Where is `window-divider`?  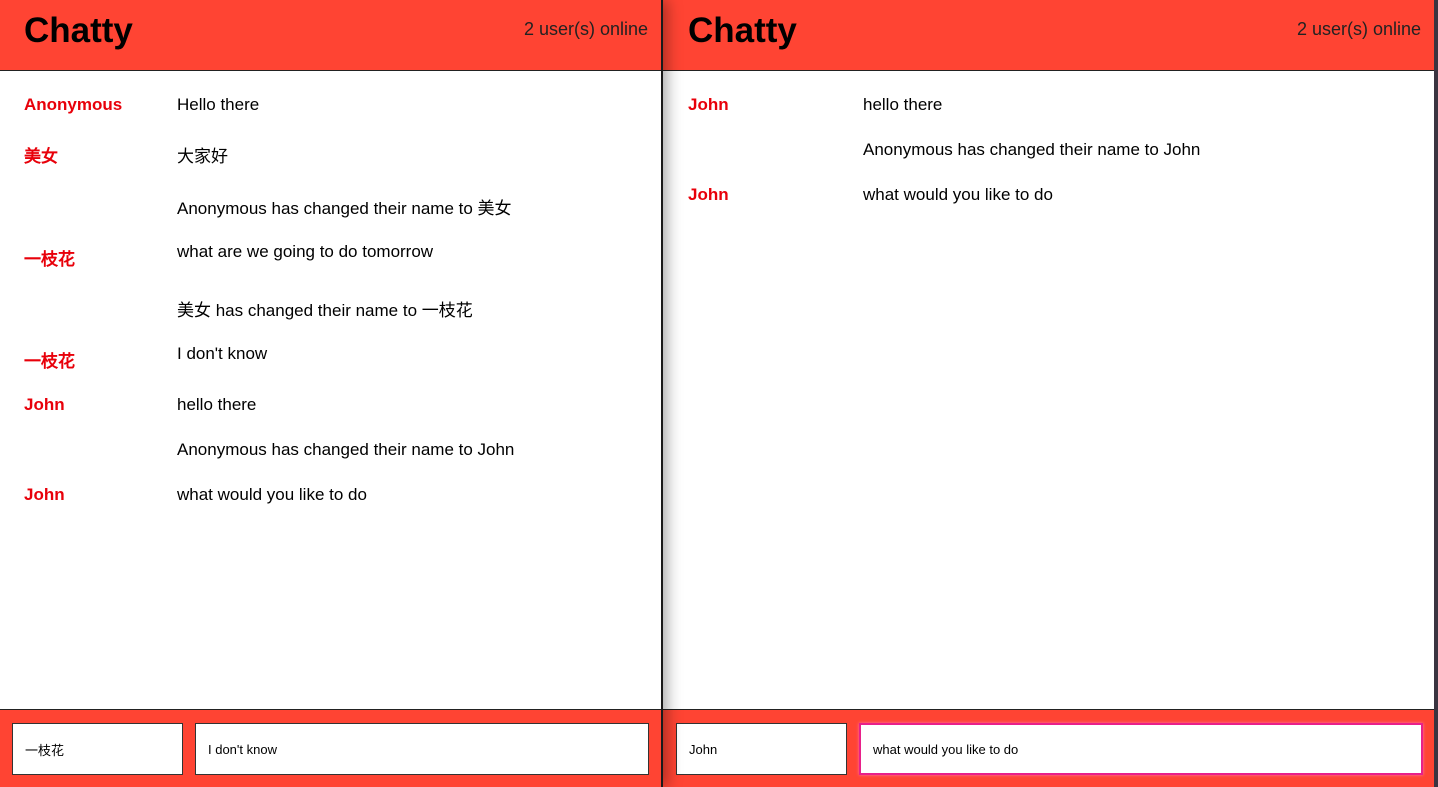
window-divider is located at coordinates (662, 393).